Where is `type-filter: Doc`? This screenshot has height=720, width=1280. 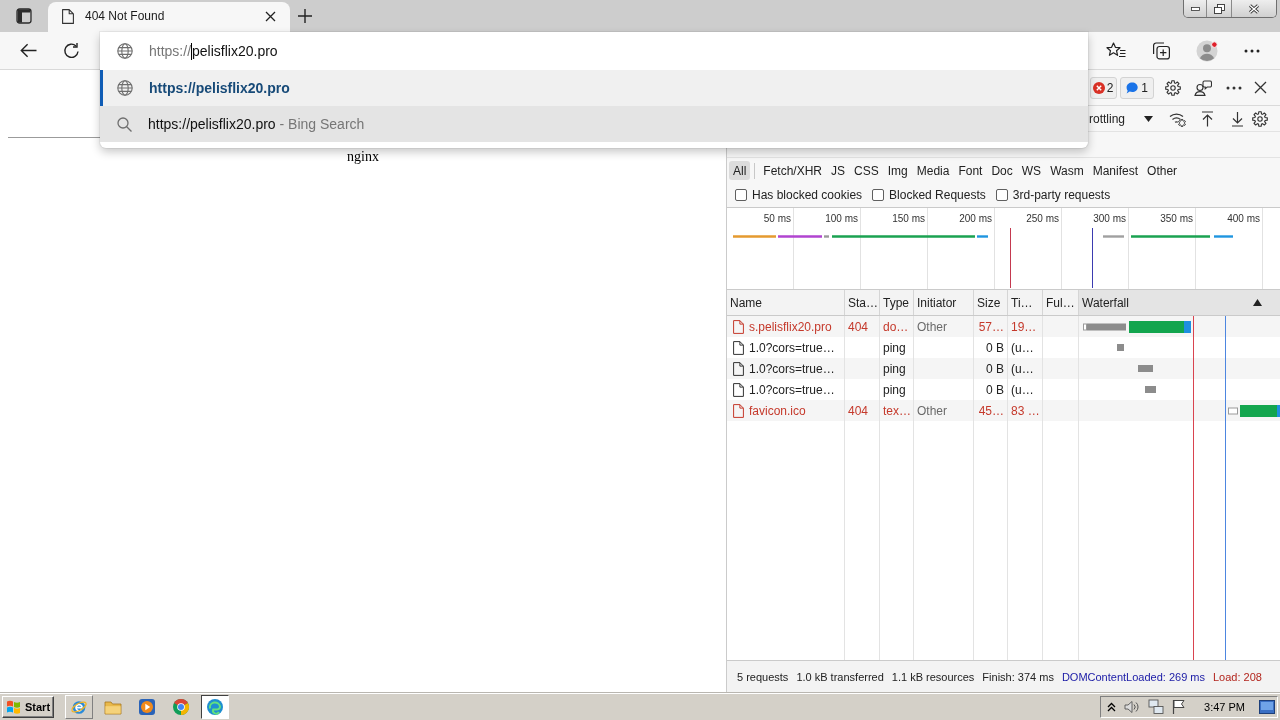 type-filter: Doc is located at coordinates (1002, 170).